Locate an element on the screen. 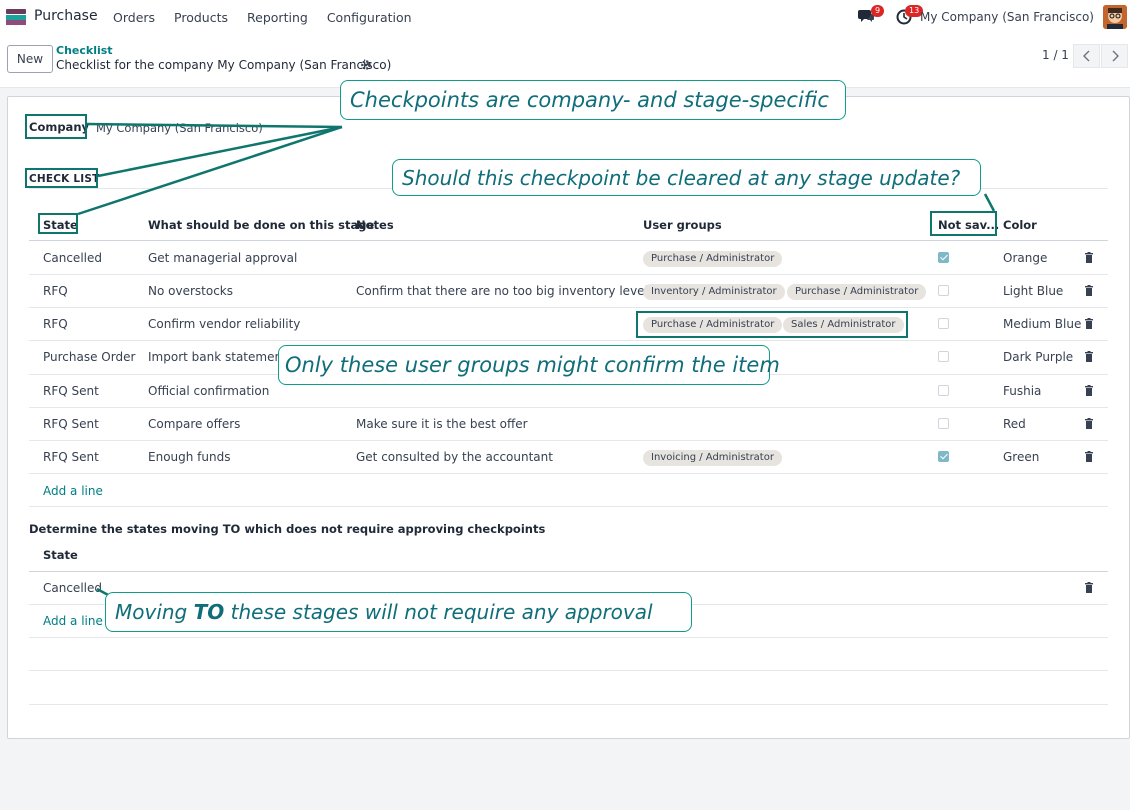 The image size is (1130, 810). callout-text: Moving is located at coordinates (154, 612).